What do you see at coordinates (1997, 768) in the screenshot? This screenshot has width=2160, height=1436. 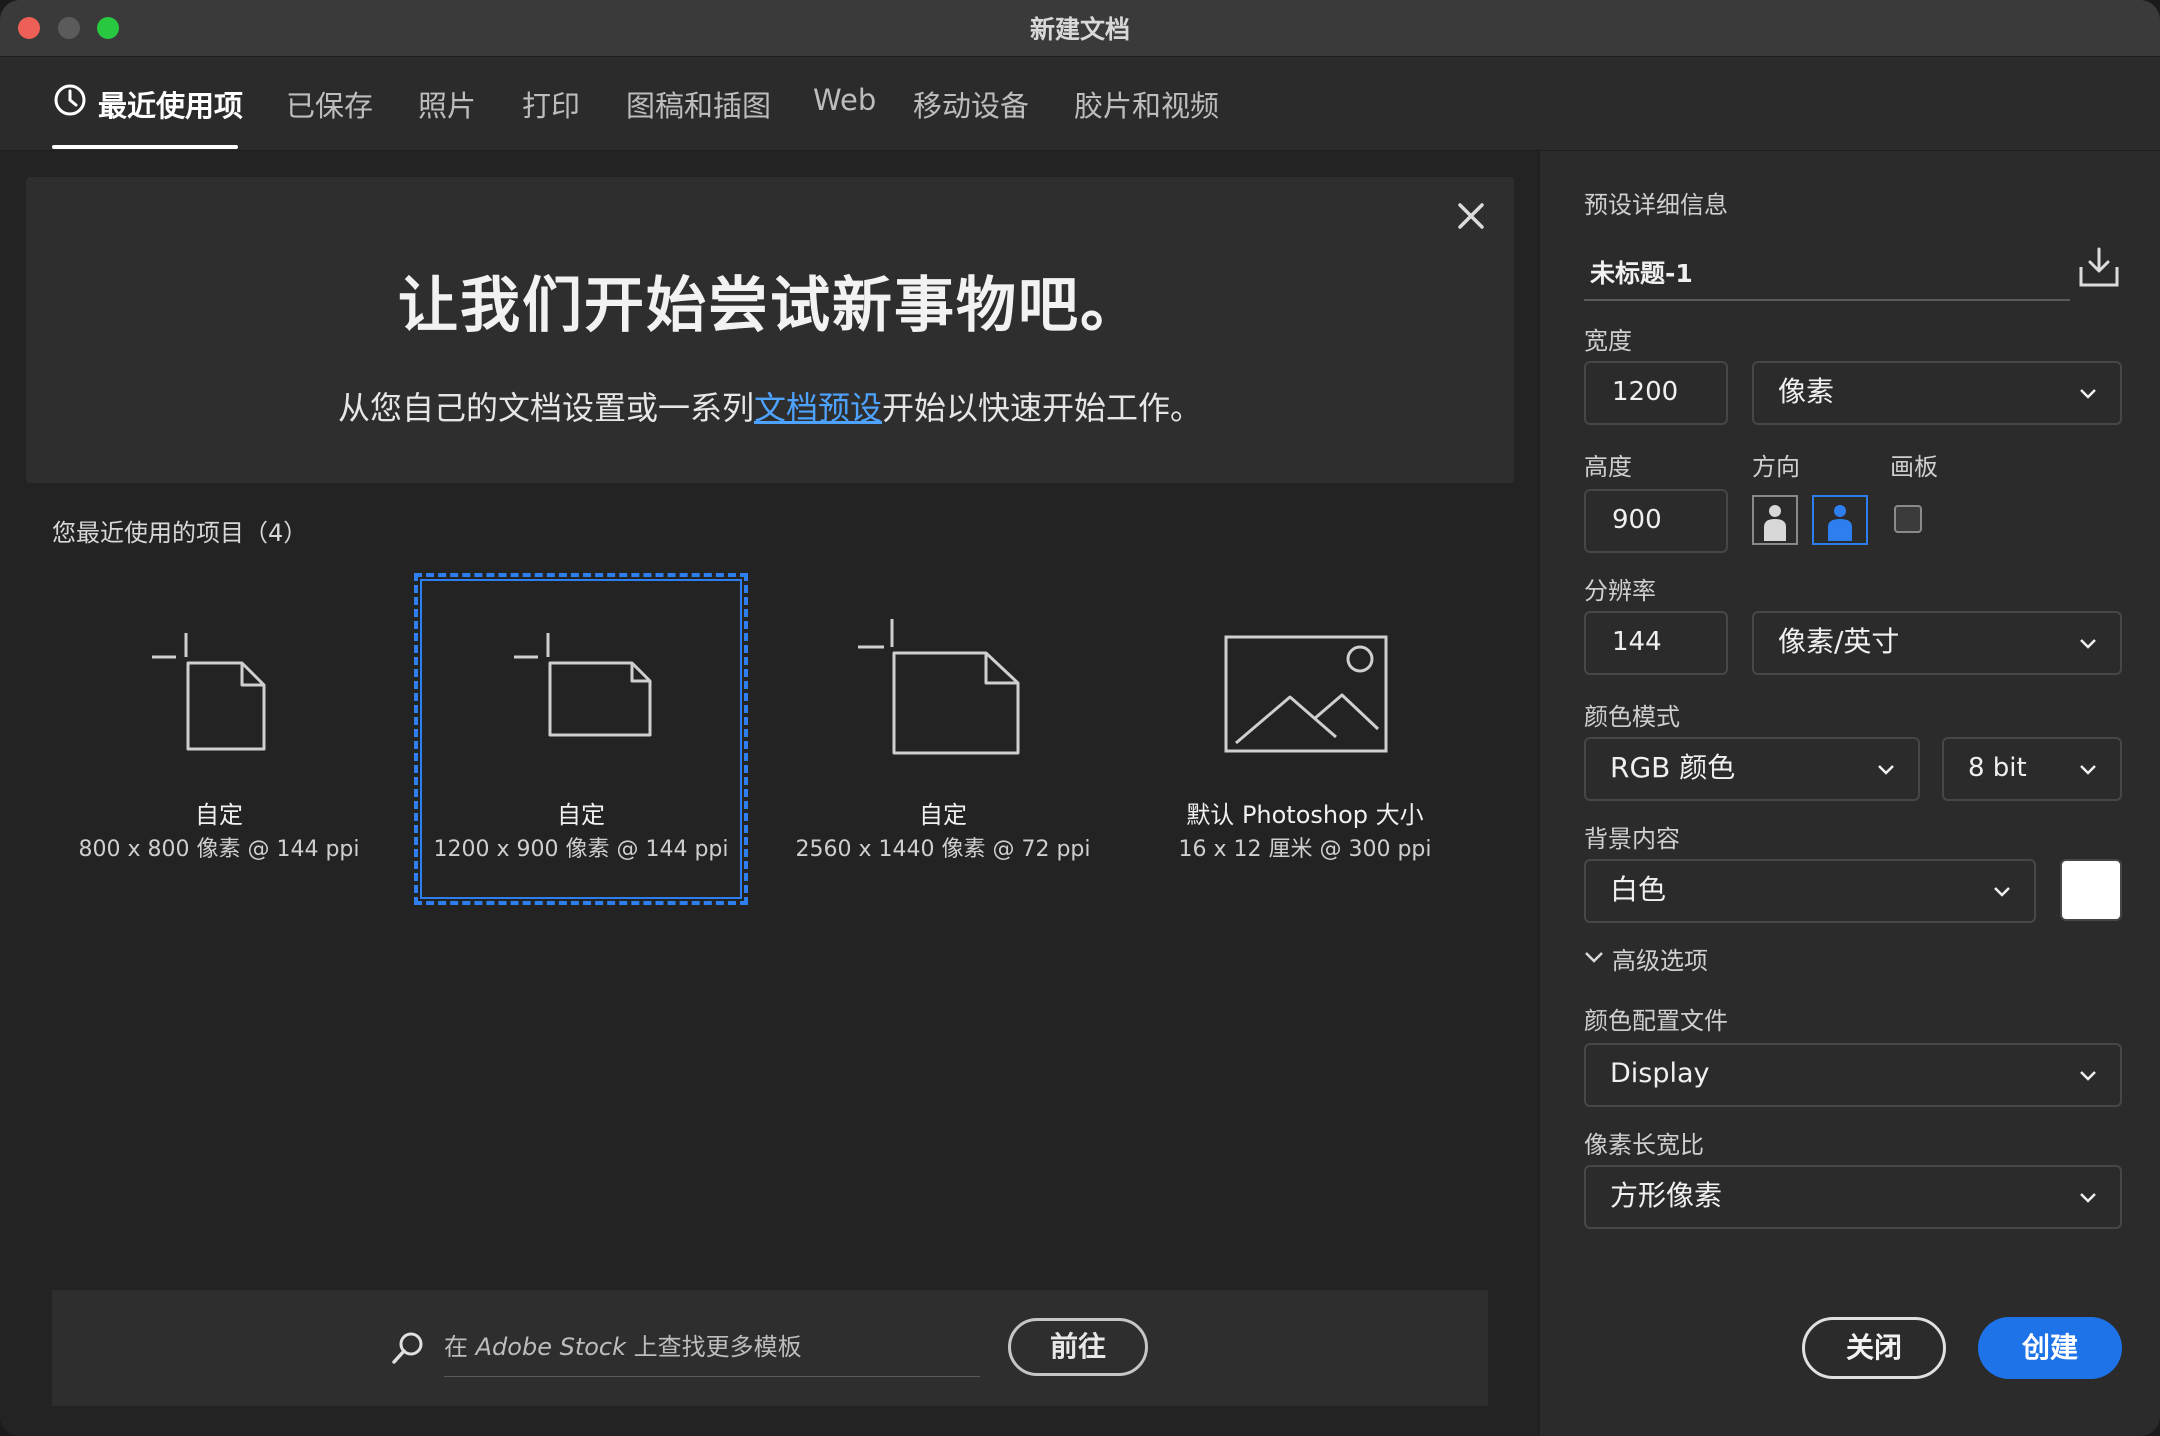 I see `bit-depth-value: 8 bit` at bounding box center [1997, 768].